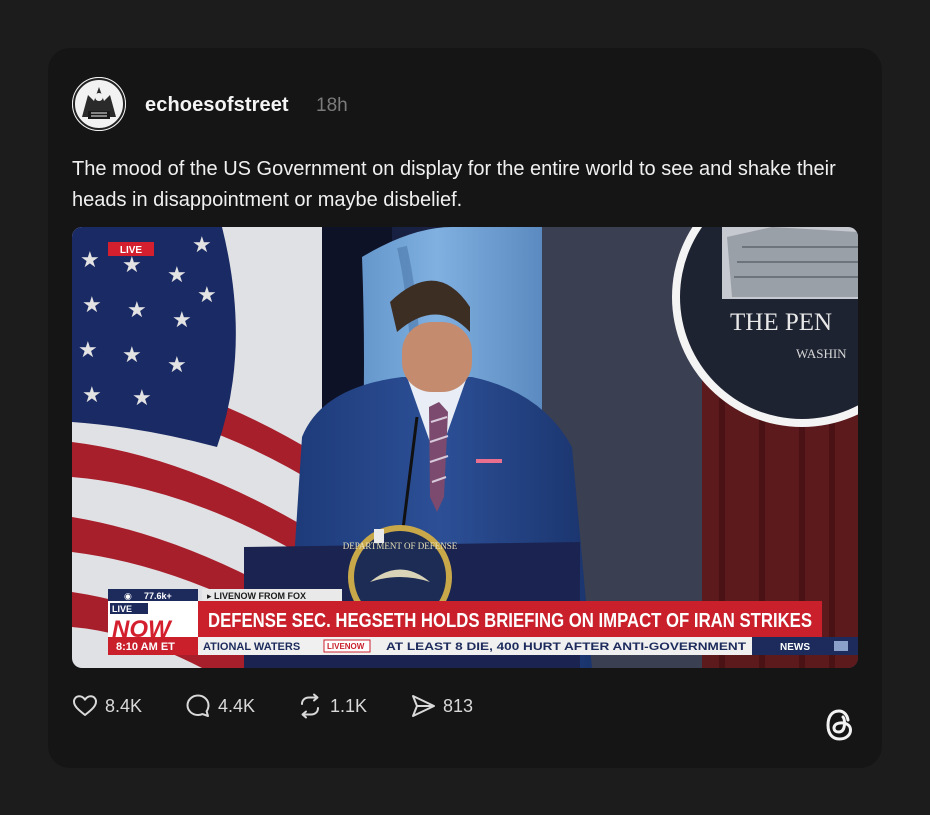  I want to click on broadcast-time: 8:10 AM ET, so click(145, 647).